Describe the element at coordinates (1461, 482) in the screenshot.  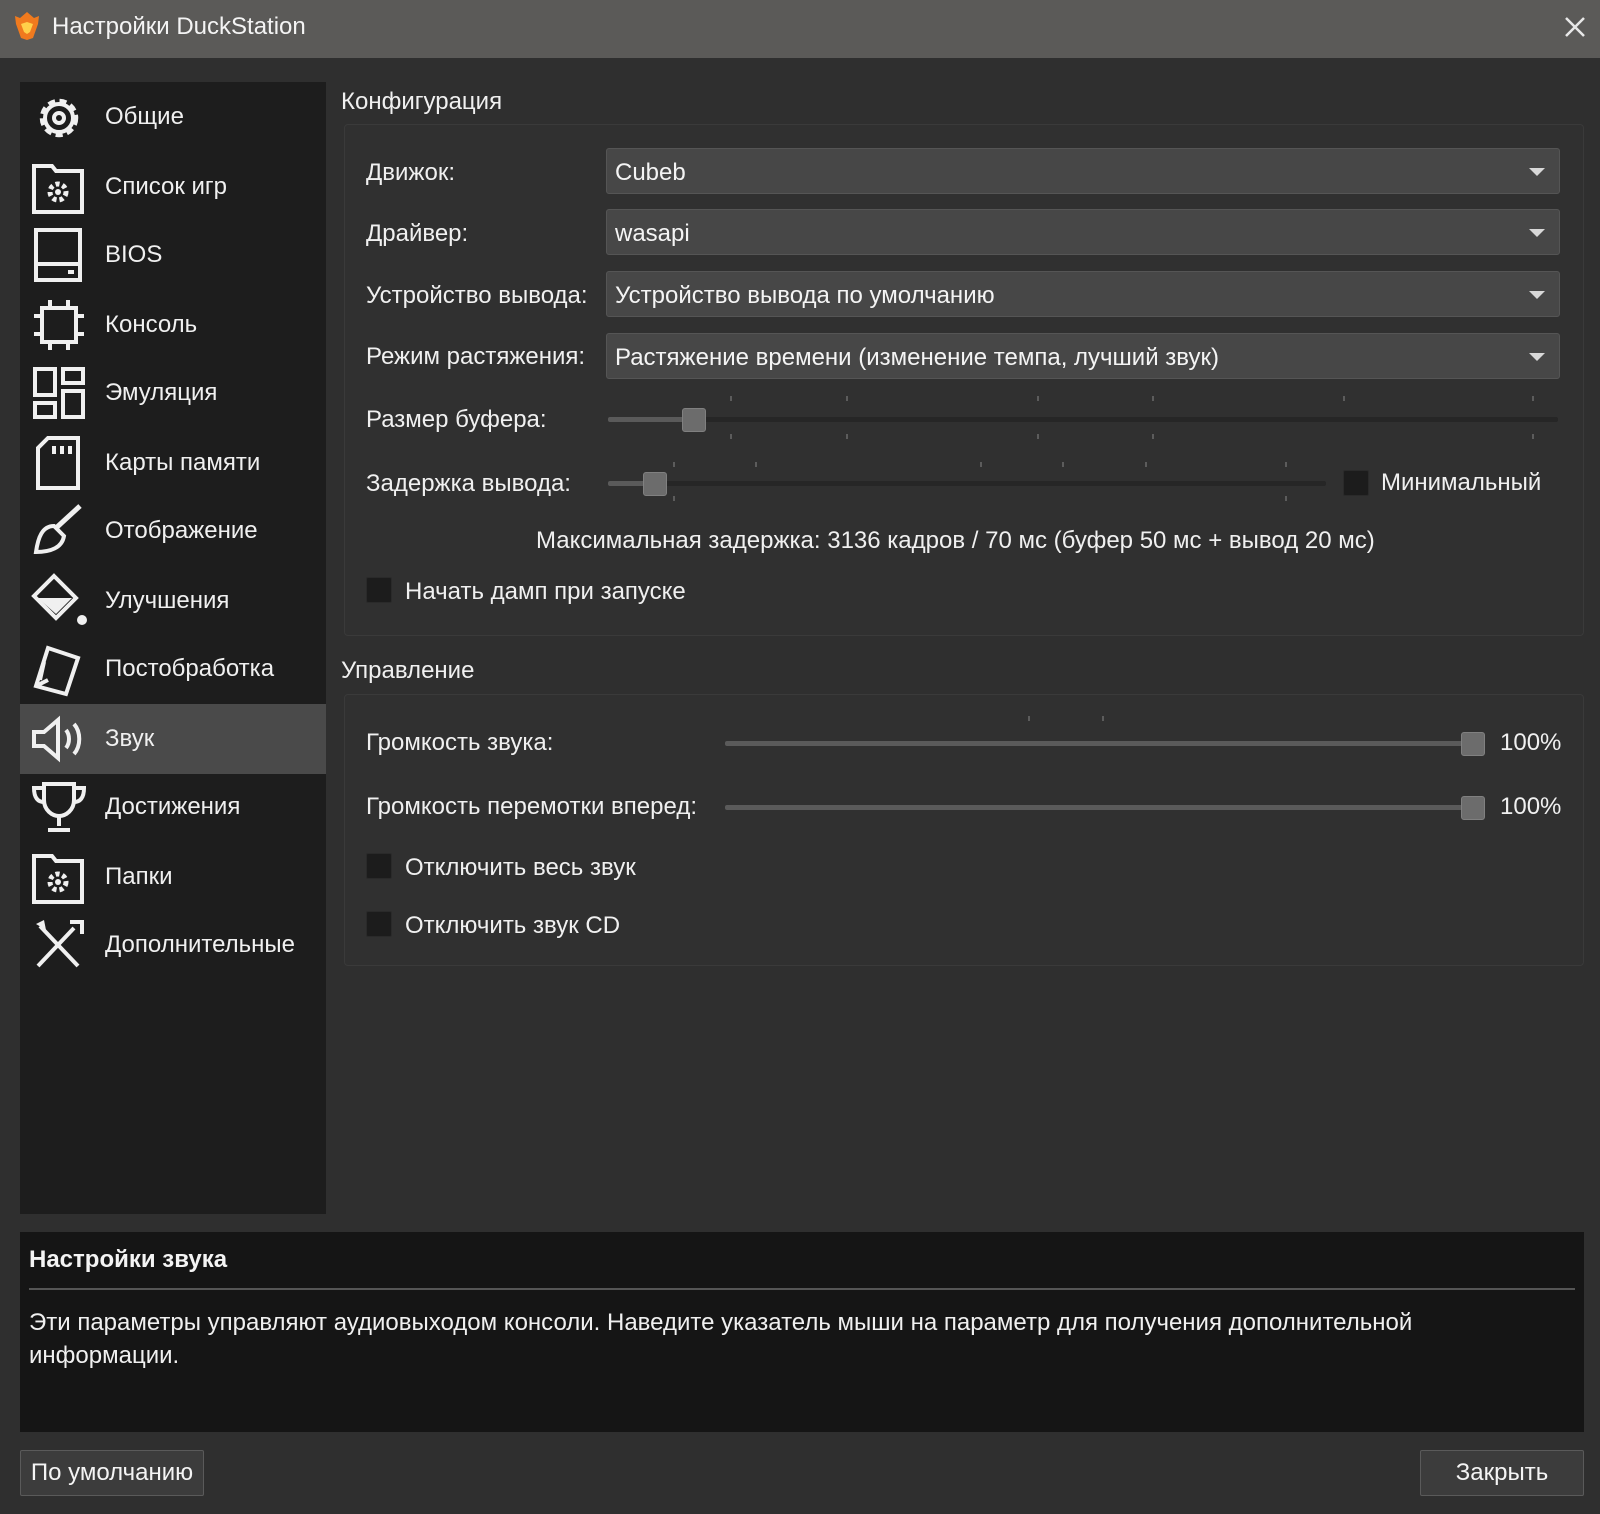
I see `minimal-latency-label: Минимальный` at that location.